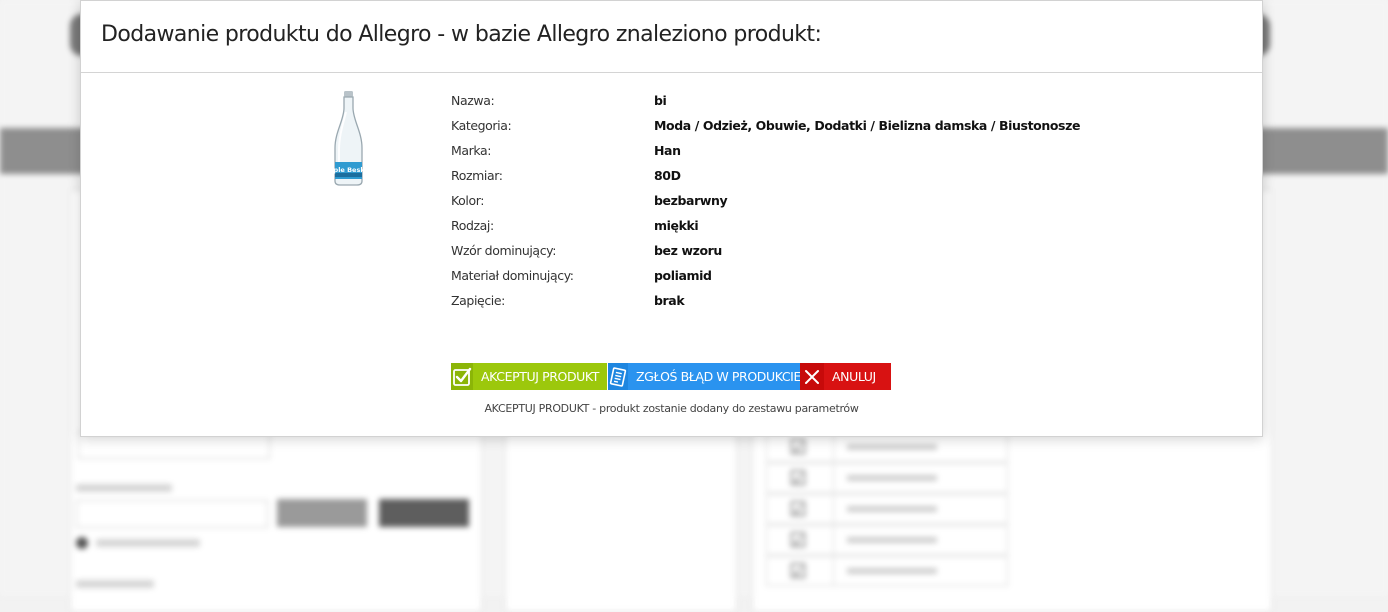 The image size is (1388, 612). What do you see at coordinates (481, 125) in the screenshot?
I see `param-label: Kategoria:` at bounding box center [481, 125].